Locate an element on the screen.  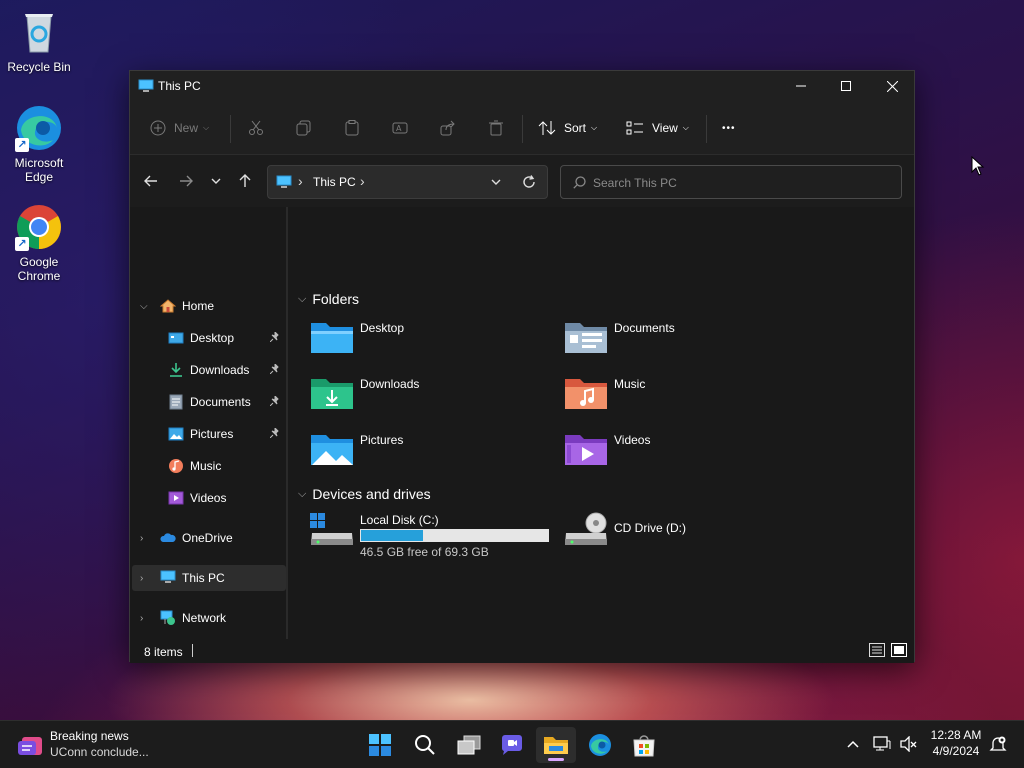
up-button is located at coordinates (245, 181).